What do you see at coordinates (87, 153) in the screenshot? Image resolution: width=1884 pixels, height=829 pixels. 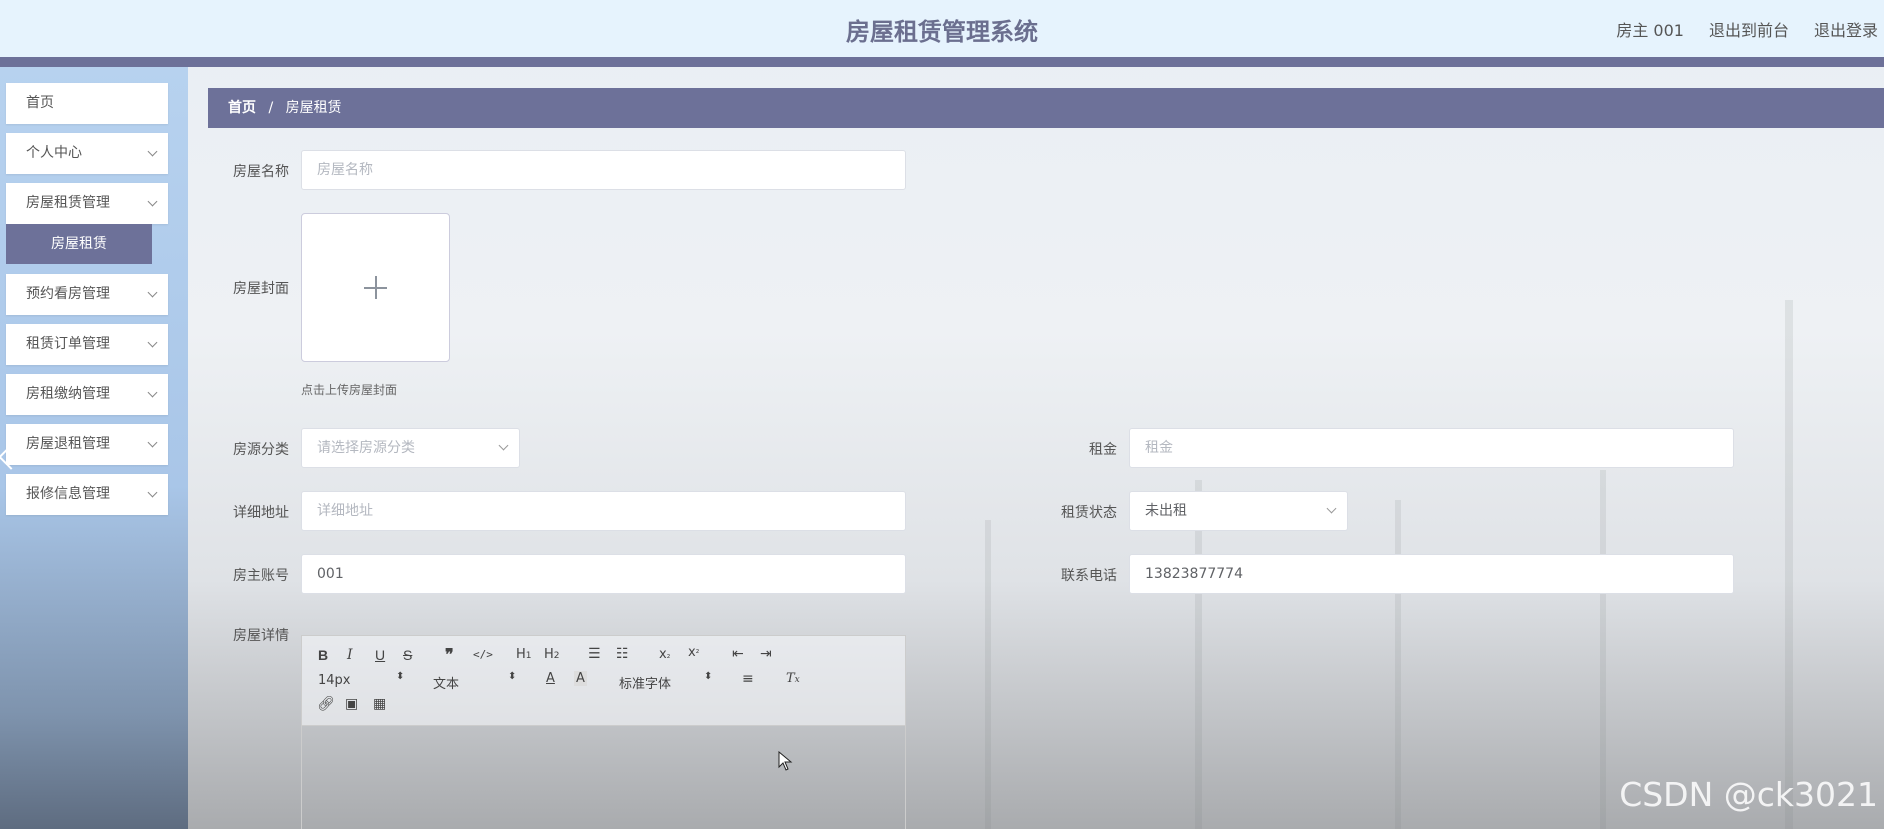 I see `sidebar-item-profile: 个人中心` at bounding box center [87, 153].